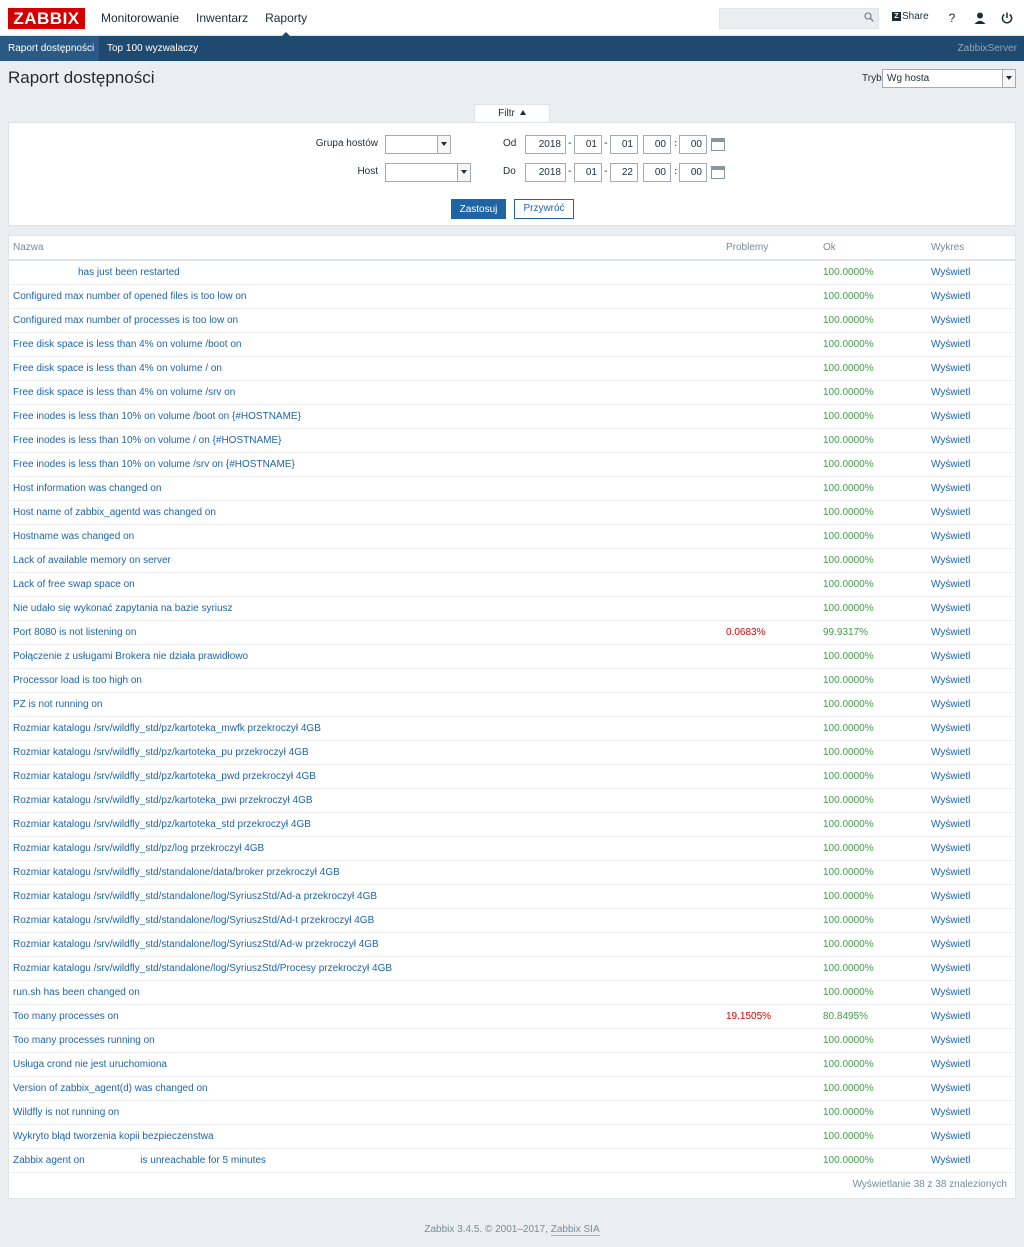 Image resolution: width=1024 pixels, height=1247 pixels. Describe the element at coordinates (418, 144) in the screenshot. I see `host-group-select` at that location.